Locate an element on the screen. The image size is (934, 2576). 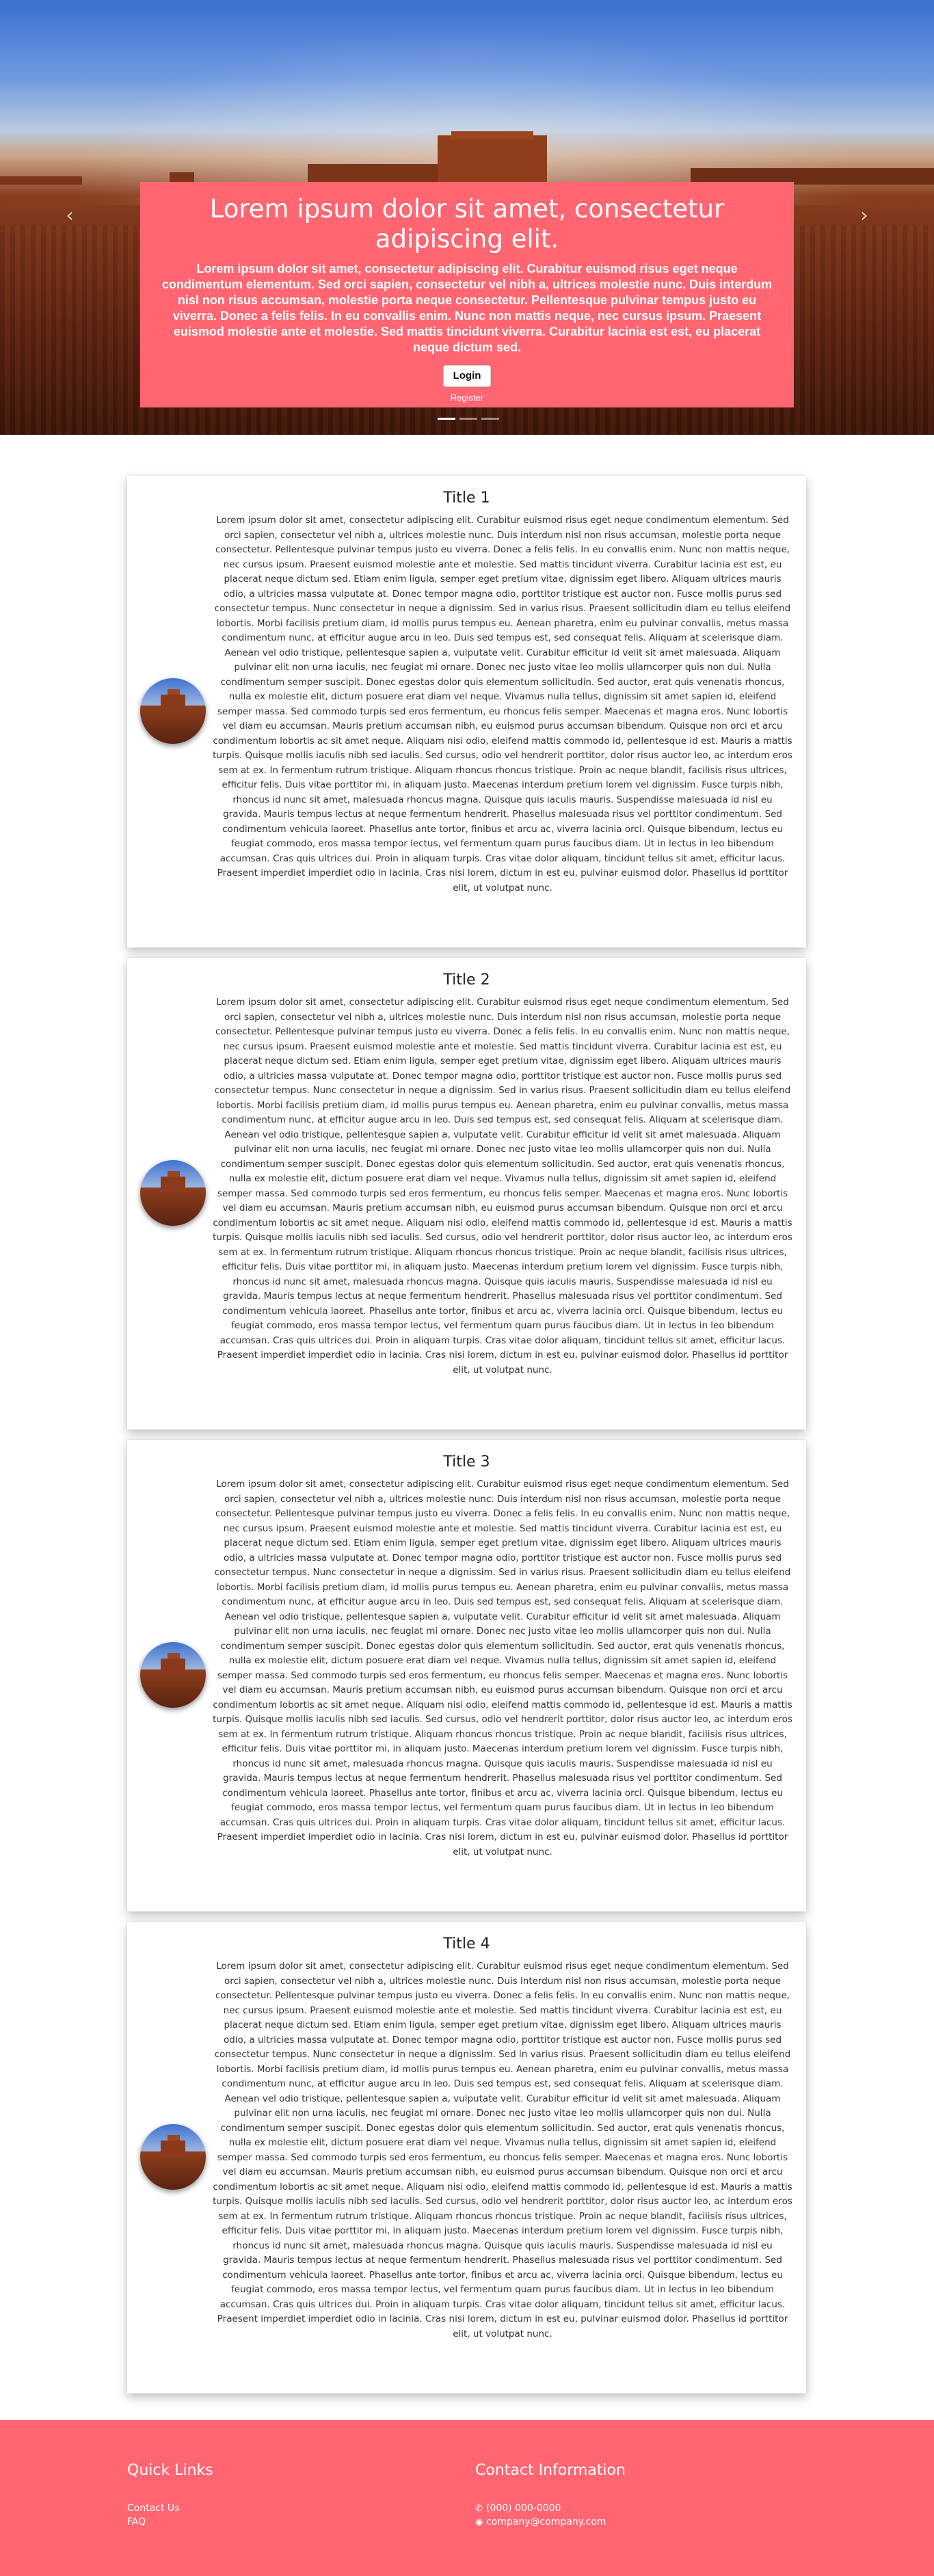
register-link: Register is located at coordinates (467, 397).